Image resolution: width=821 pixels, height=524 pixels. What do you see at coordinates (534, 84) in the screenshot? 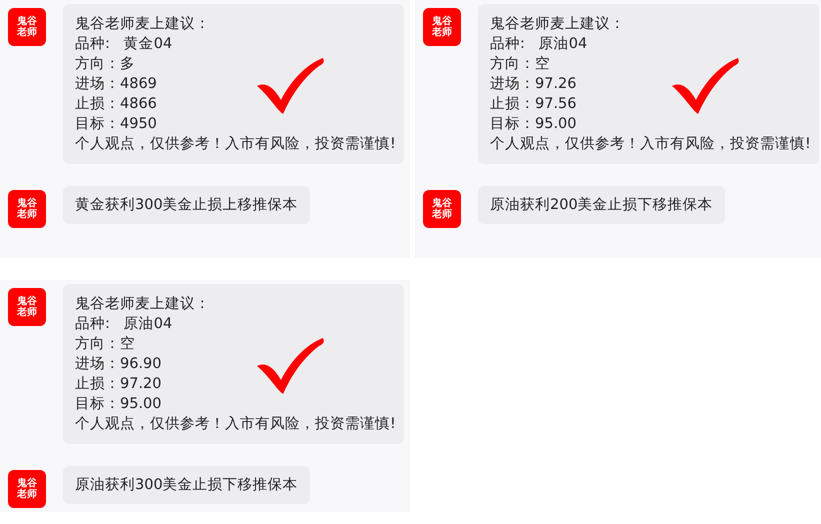
I see `message-line: 进场：97.26` at bounding box center [534, 84].